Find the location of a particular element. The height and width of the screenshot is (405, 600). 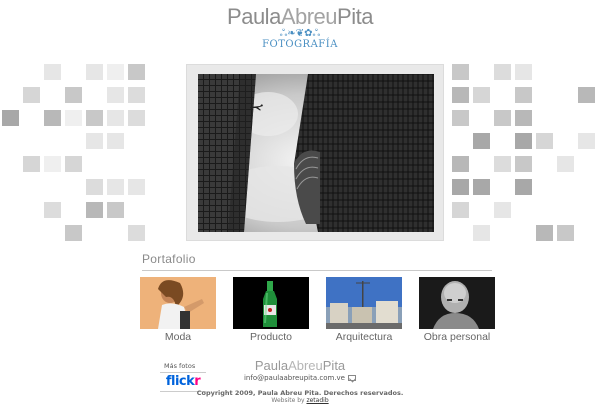

footer-email: info@paulaabreupita.com.ve is located at coordinates (300, 378).